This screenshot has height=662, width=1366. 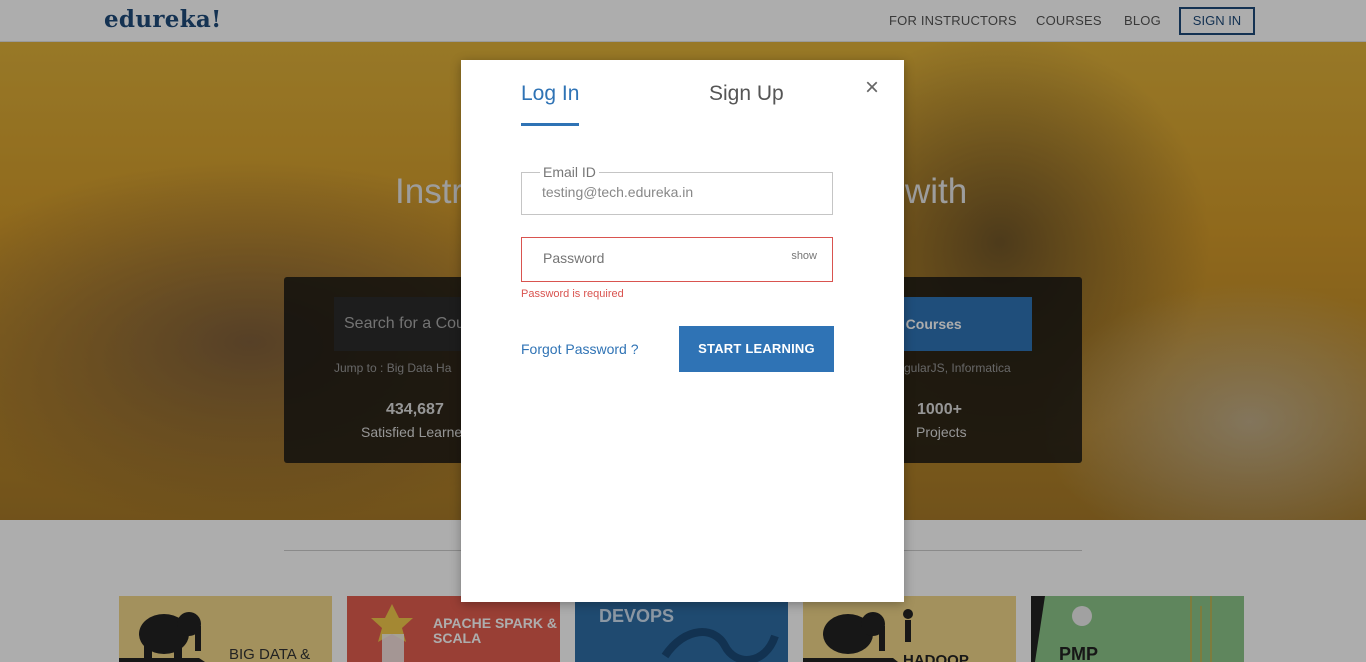 What do you see at coordinates (804, 256) in the screenshot?
I see `show-password-toggle: show` at bounding box center [804, 256].